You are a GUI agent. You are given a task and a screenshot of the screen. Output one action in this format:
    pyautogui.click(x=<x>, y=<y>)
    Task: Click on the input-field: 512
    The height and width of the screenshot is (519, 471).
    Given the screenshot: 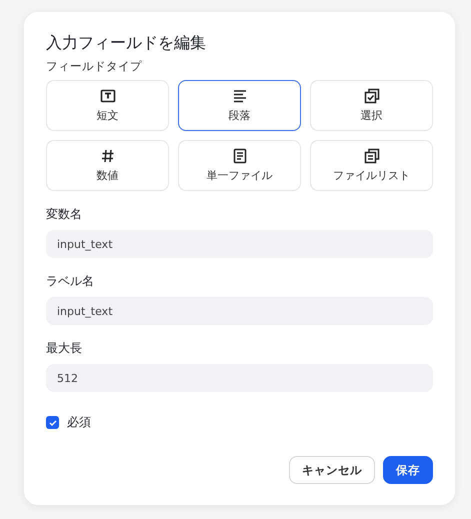 What is the action you would take?
    pyautogui.click(x=239, y=378)
    